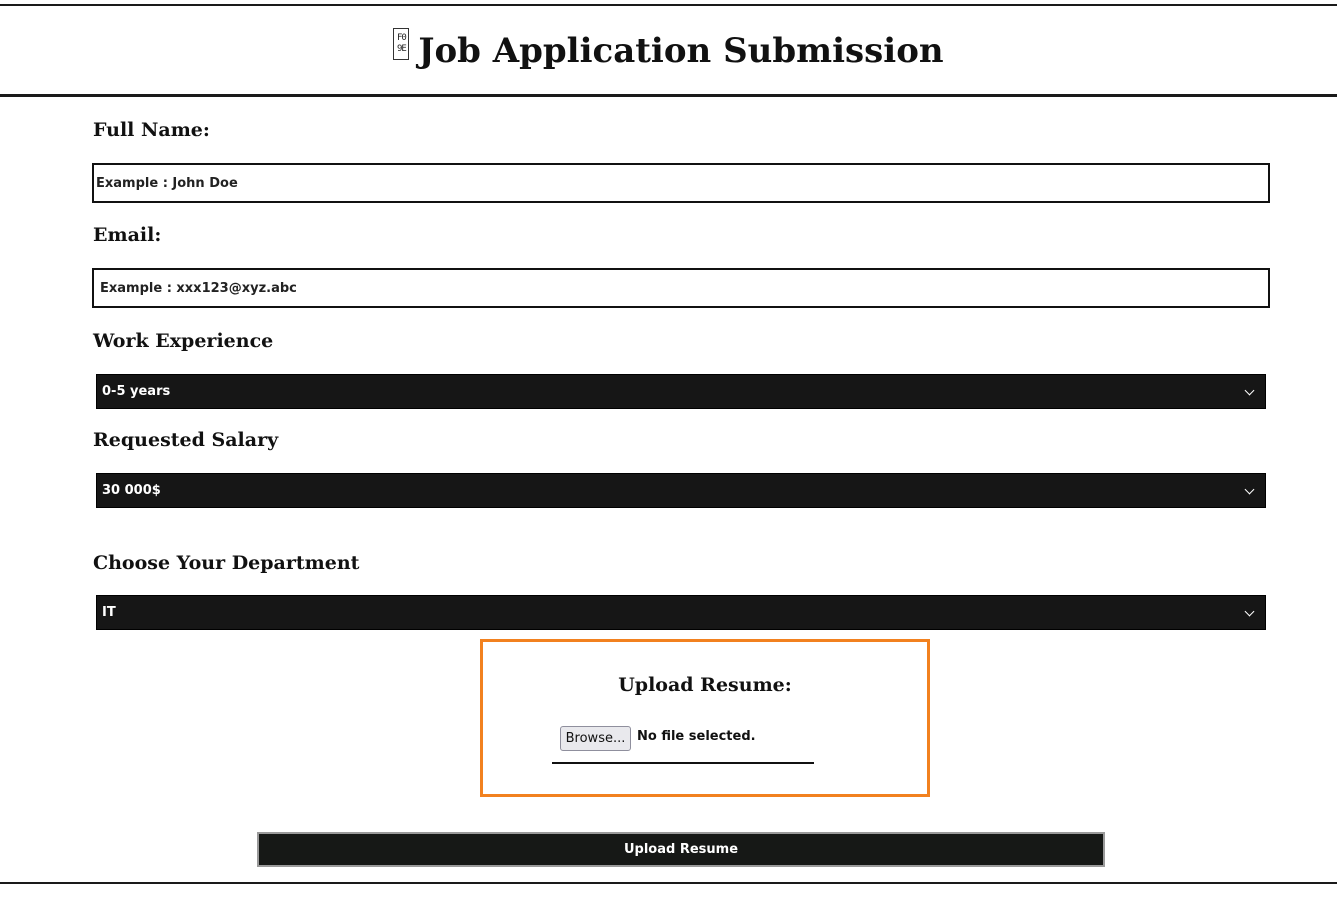 The height and width of the screenshot is (901, 1337). I want to click on page-title: Job Application Submission, so click(681, 51).